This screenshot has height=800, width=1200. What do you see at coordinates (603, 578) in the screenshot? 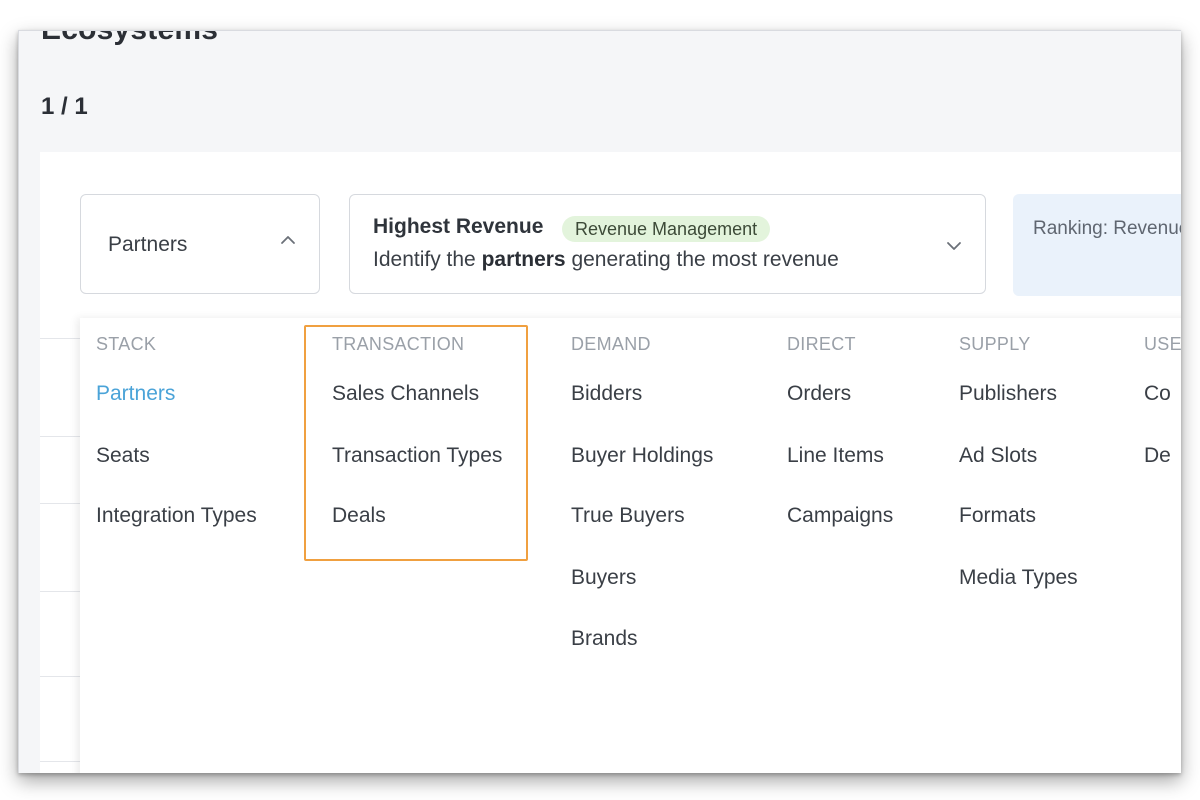
I see `menu-item-buyers: Buyers` at bounding box center [603, 578].